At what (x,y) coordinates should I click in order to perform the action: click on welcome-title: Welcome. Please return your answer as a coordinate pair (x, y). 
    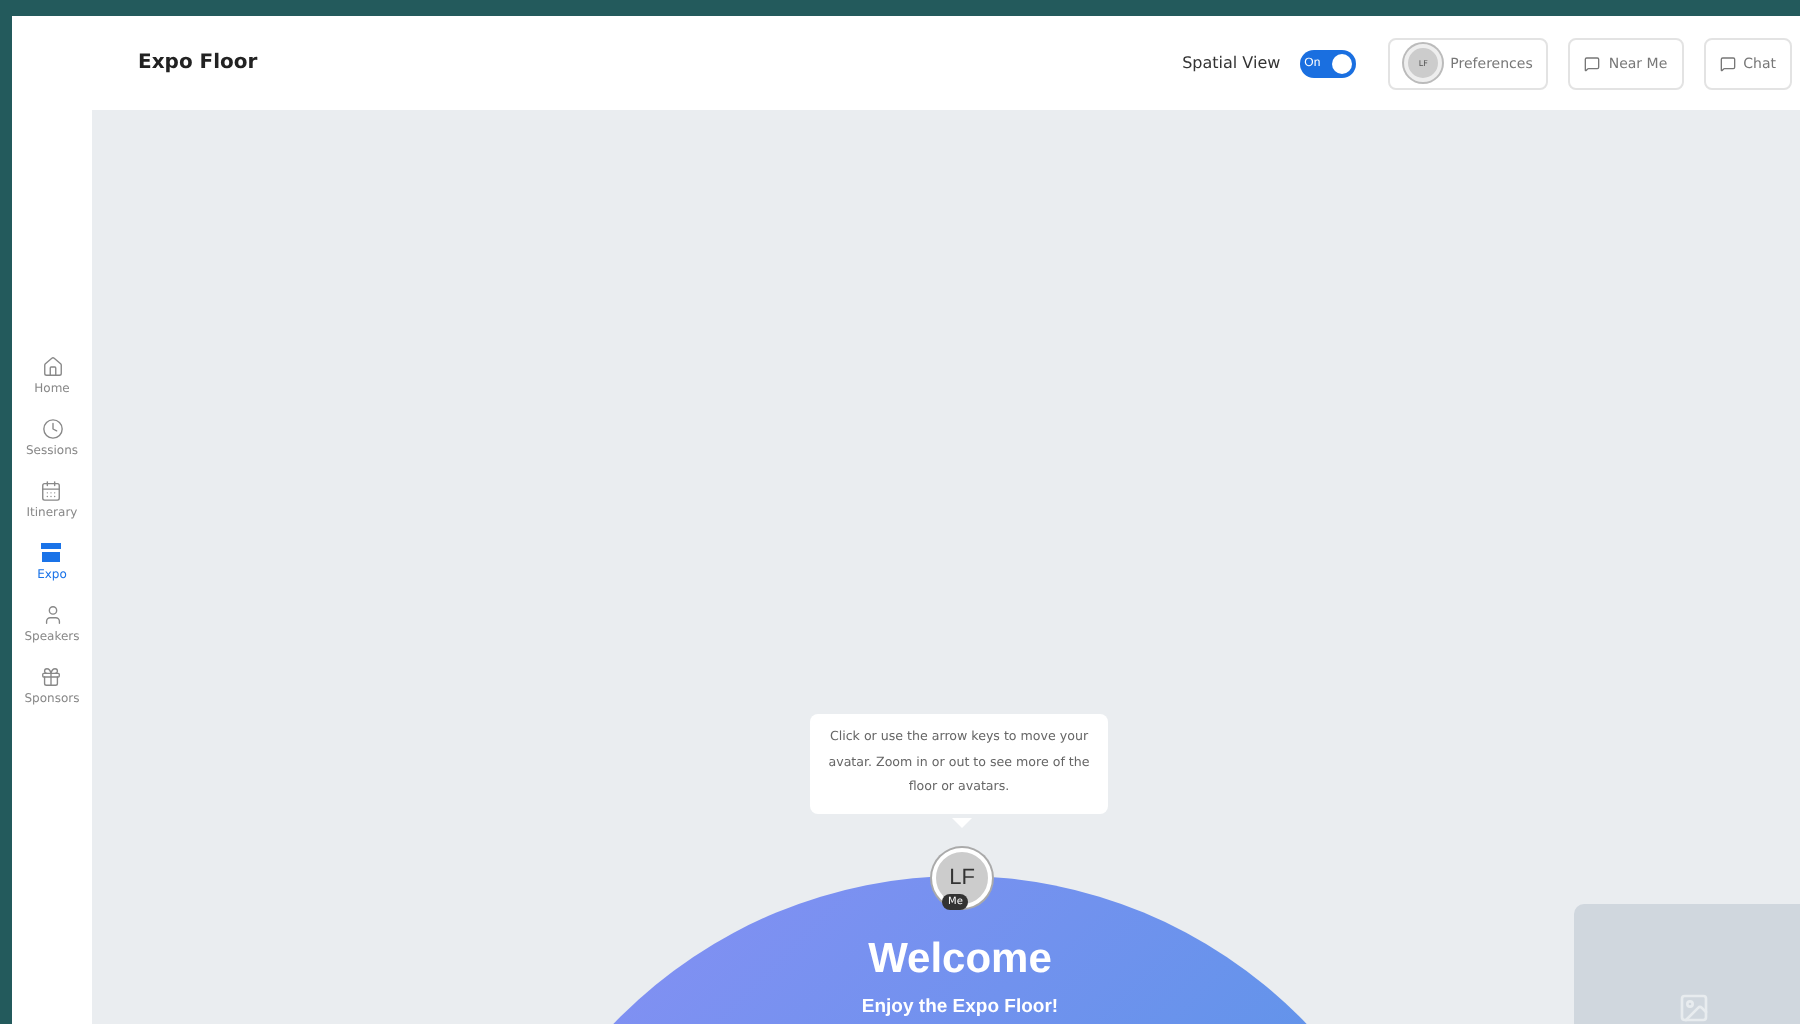
    Looking at the image, I should click on (960, 960).